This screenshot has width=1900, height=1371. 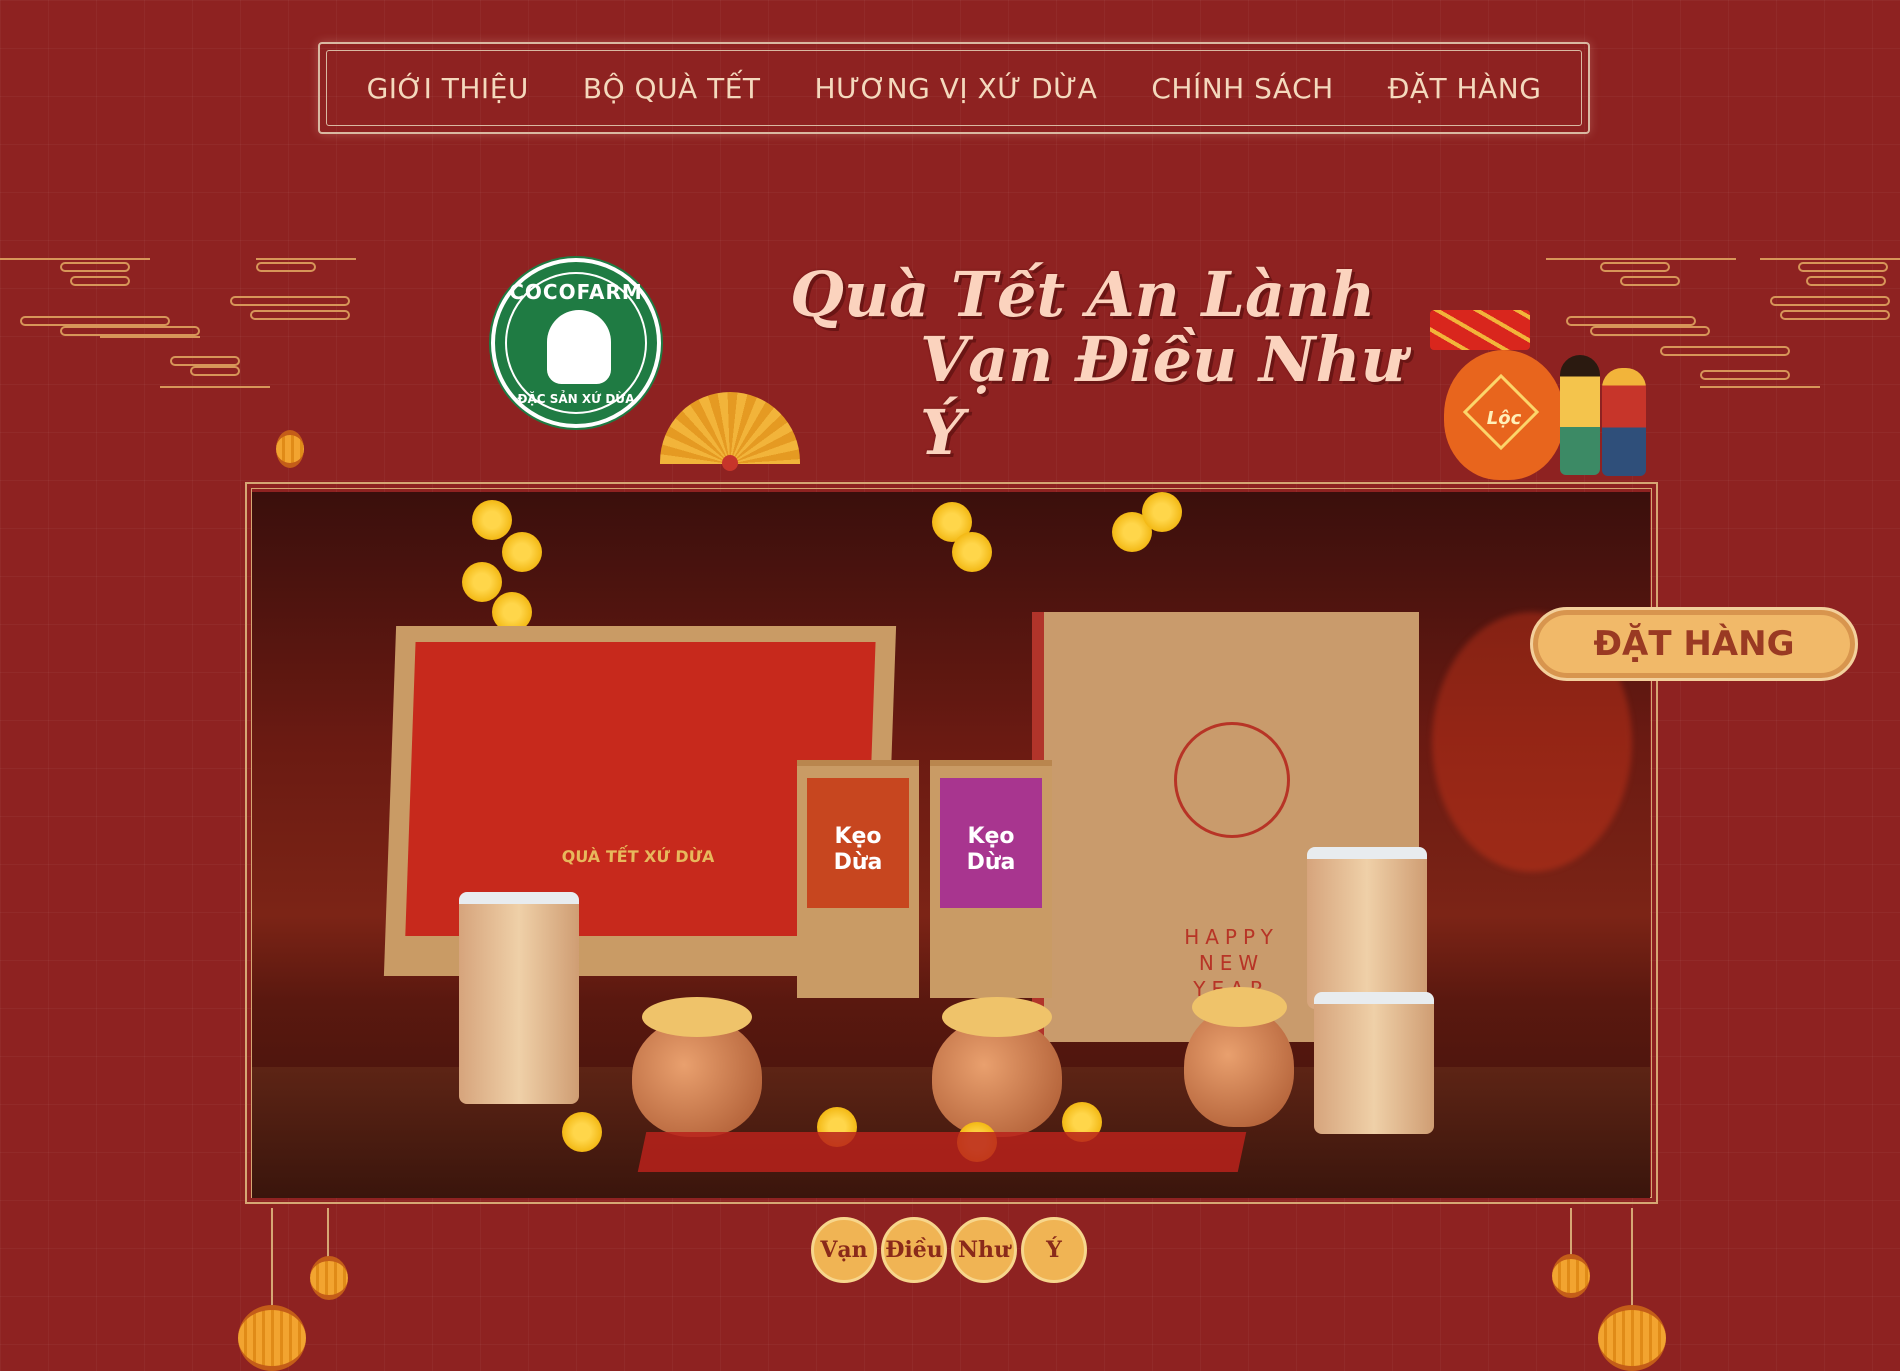 What do you see at coordinates (1694, 644) in the screenshot?
I see `order-button: ĐẶT HÀNG` at bounding box center [1694, 644].